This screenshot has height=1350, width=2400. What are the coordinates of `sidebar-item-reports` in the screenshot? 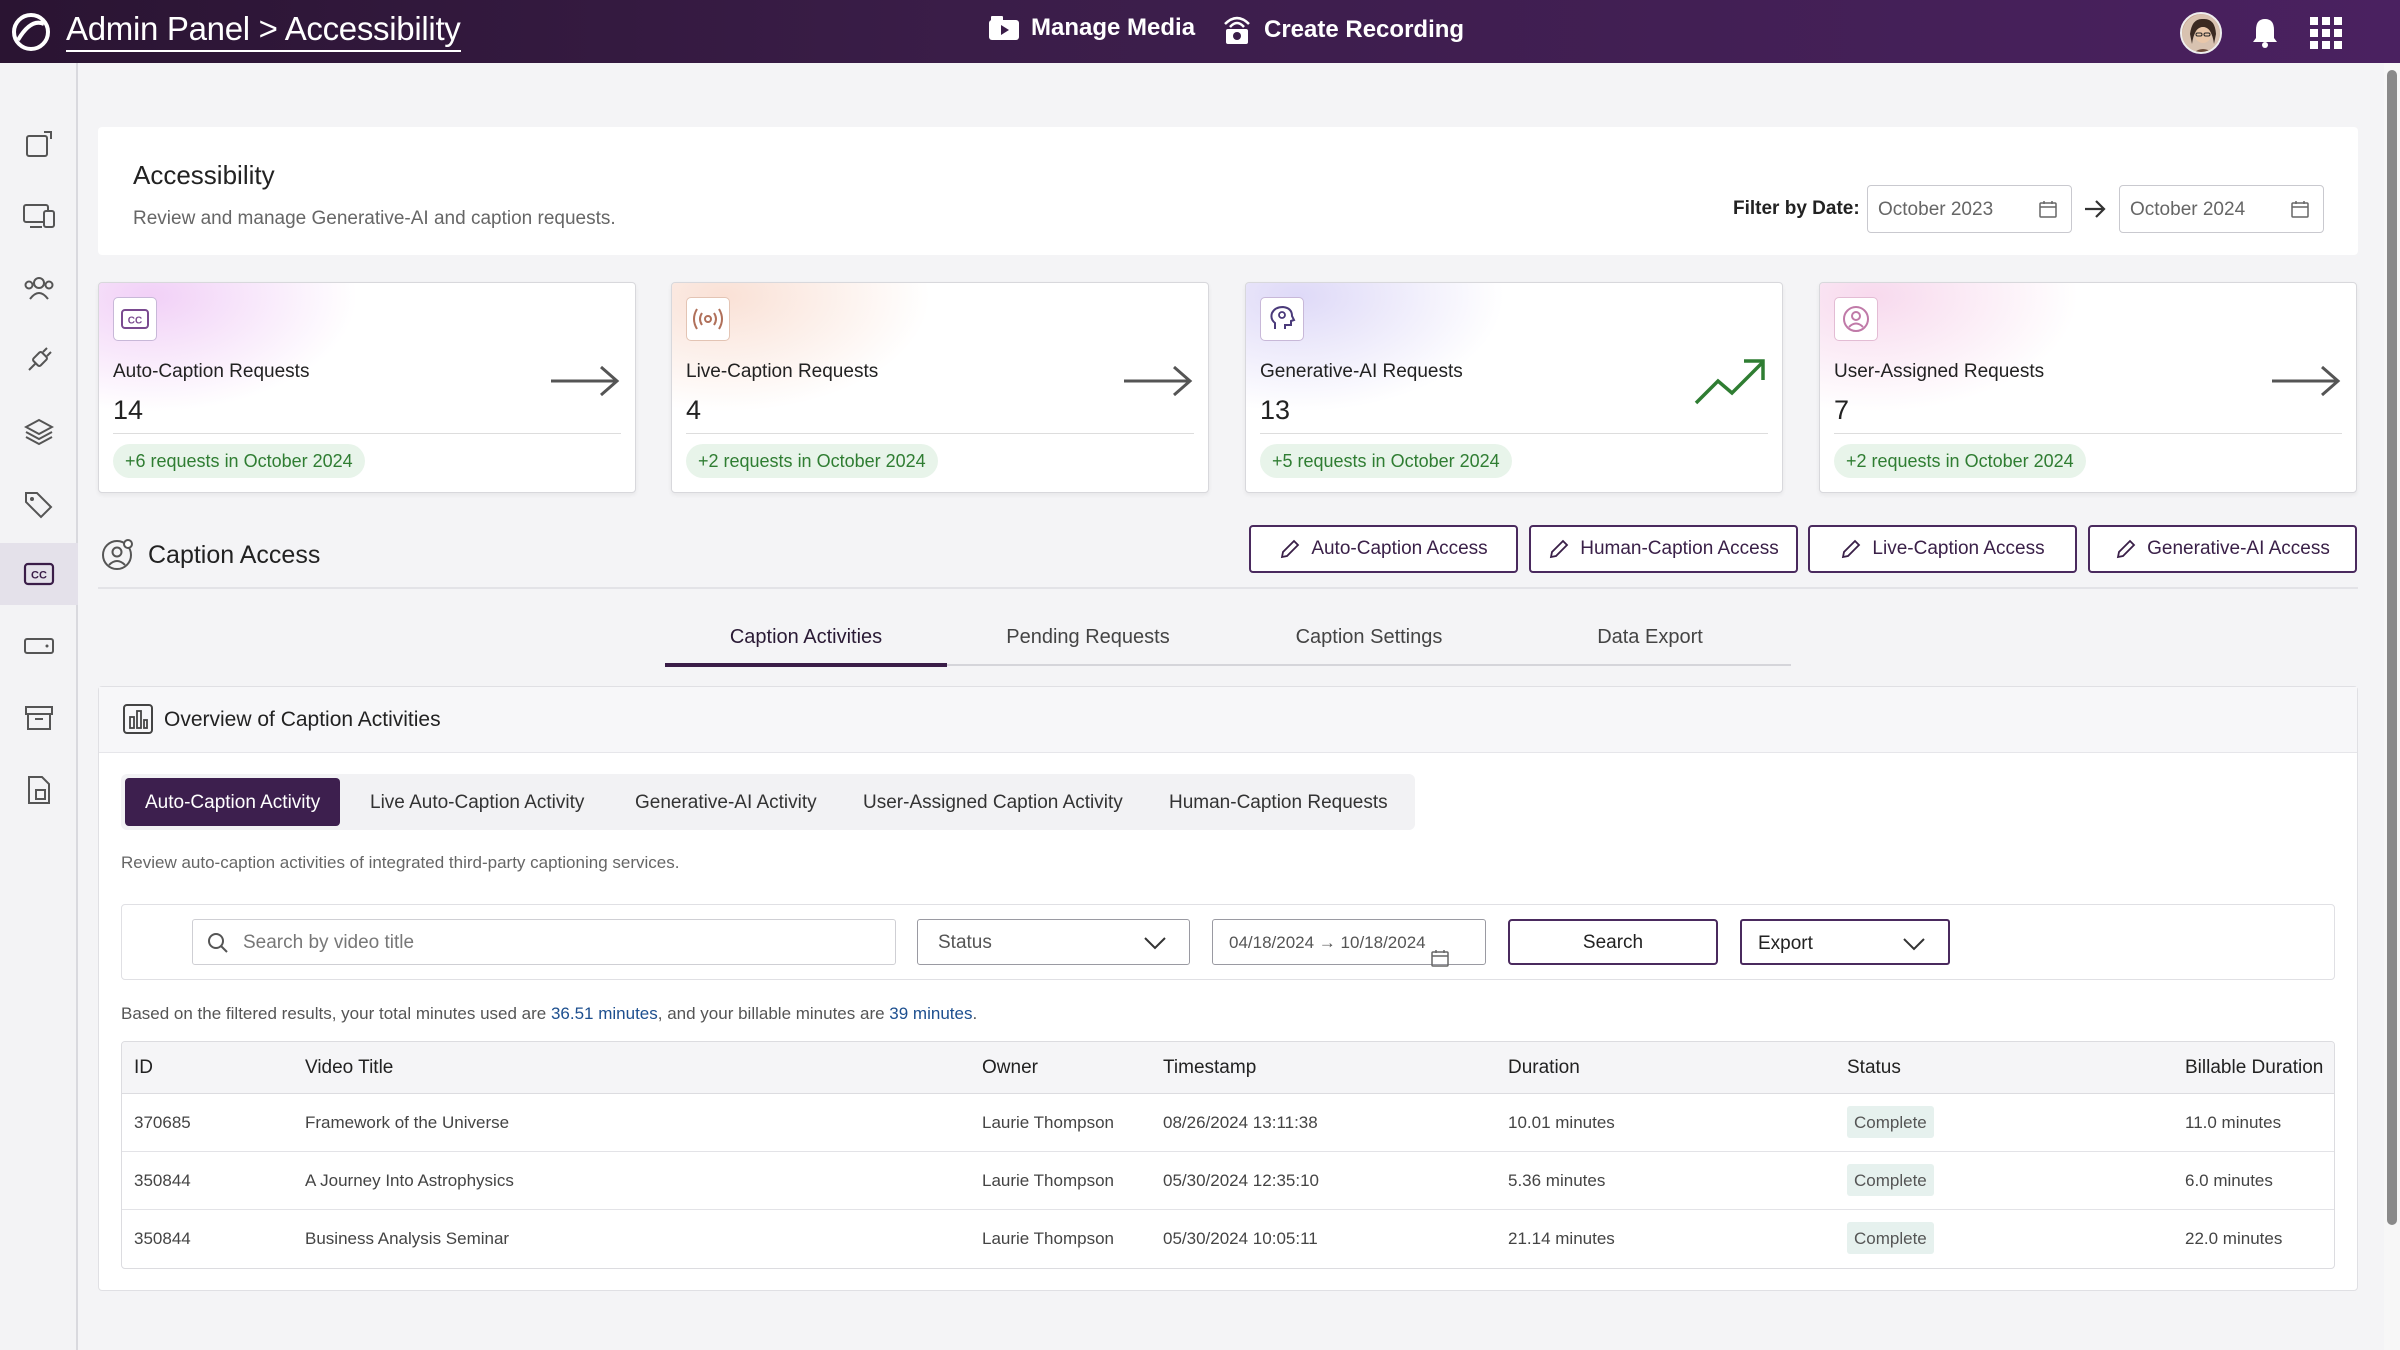 It's located at (39, 790).